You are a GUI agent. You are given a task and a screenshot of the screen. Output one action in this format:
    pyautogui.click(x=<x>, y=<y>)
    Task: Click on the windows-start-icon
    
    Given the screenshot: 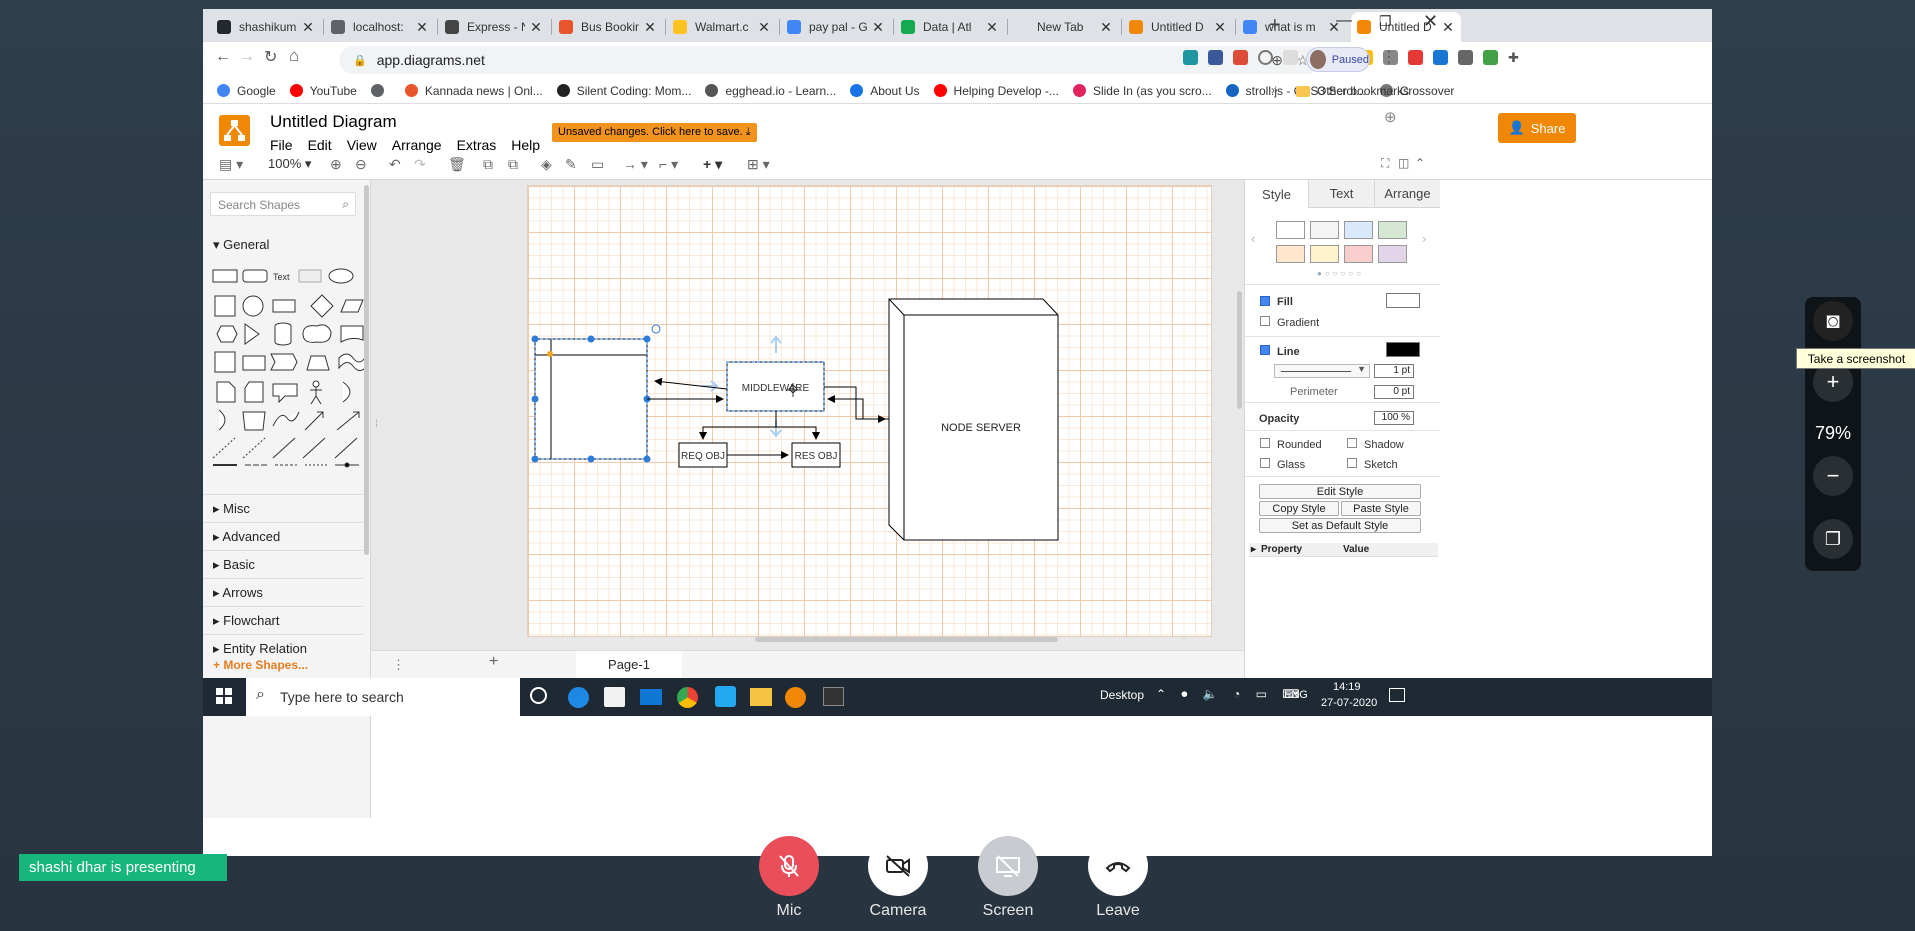 What is the action you would take?
    pyautogui.click(x=224, y=696)
    